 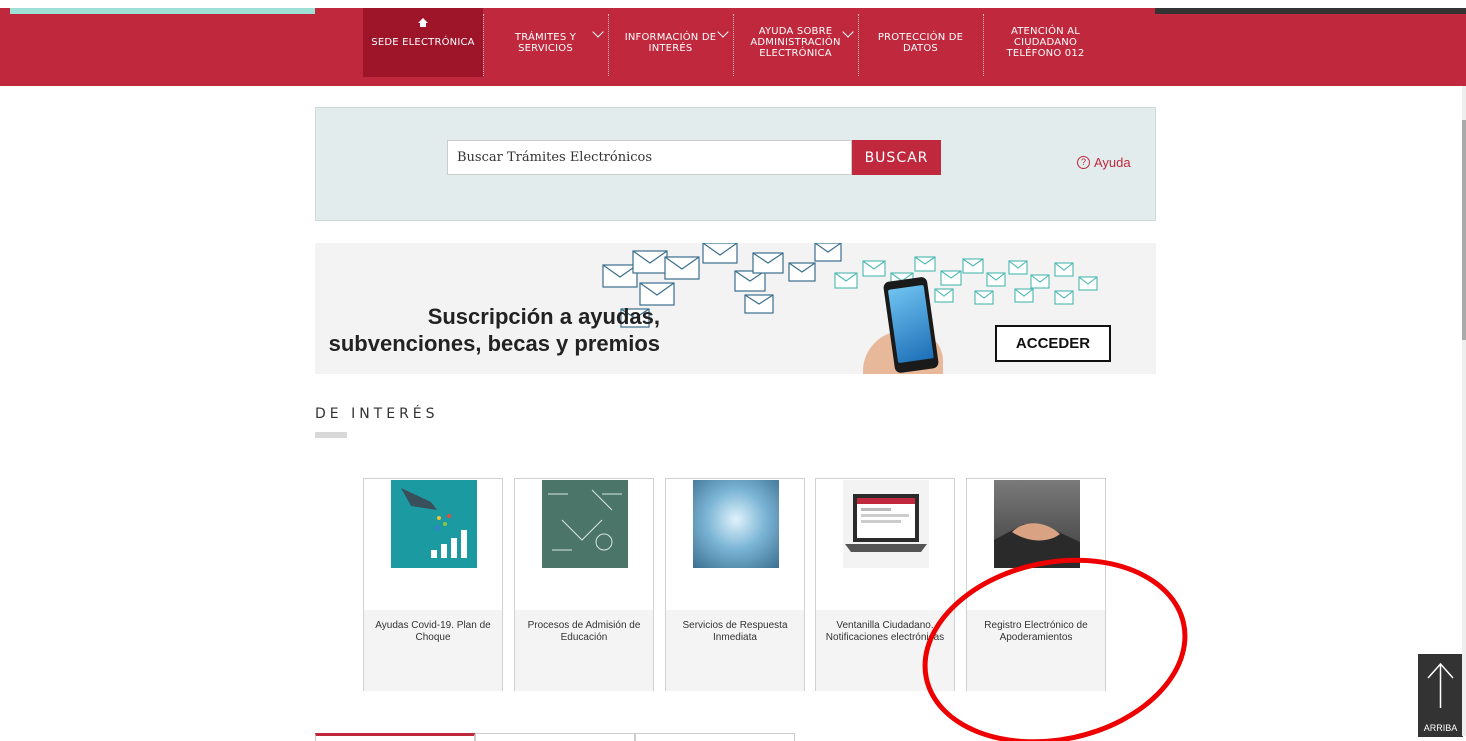 I want to click on arrow-up-icon, so click(x=1440, y=685).